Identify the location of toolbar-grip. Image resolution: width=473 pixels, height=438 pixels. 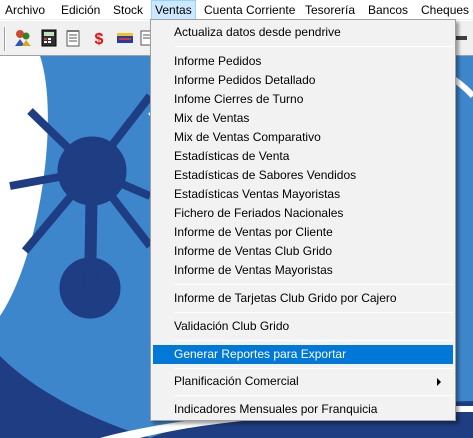
(5, 39).